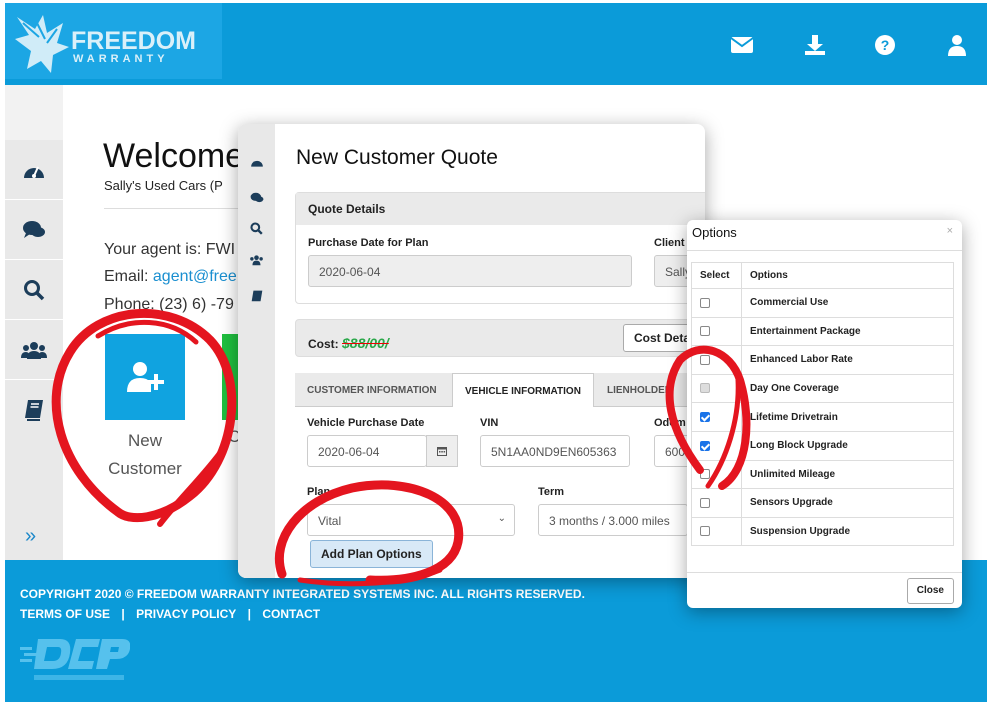  I want to click on purchase-date-field: 2020-06-04, so click(470, 271).